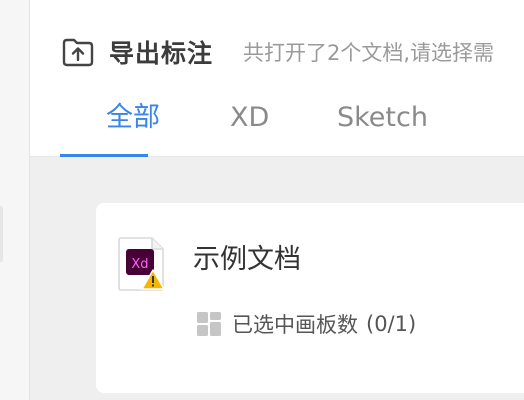  I want to click on artboard-selection: 已选中画板数 (0/1), so click(306, 324).